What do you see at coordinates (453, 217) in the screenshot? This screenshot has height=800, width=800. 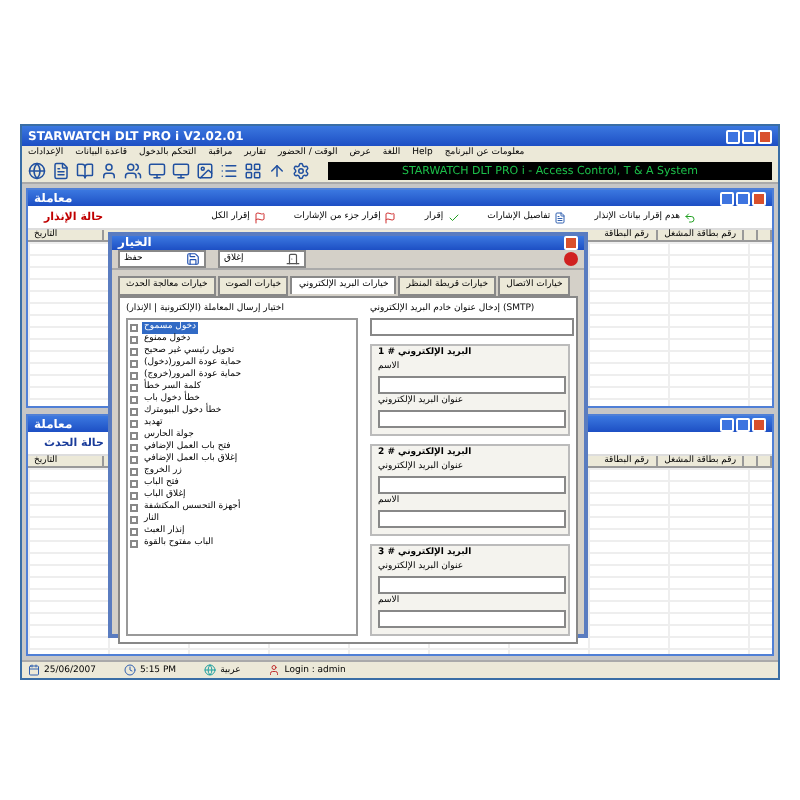 I see `check-icon` at bounding box center [453, 217].